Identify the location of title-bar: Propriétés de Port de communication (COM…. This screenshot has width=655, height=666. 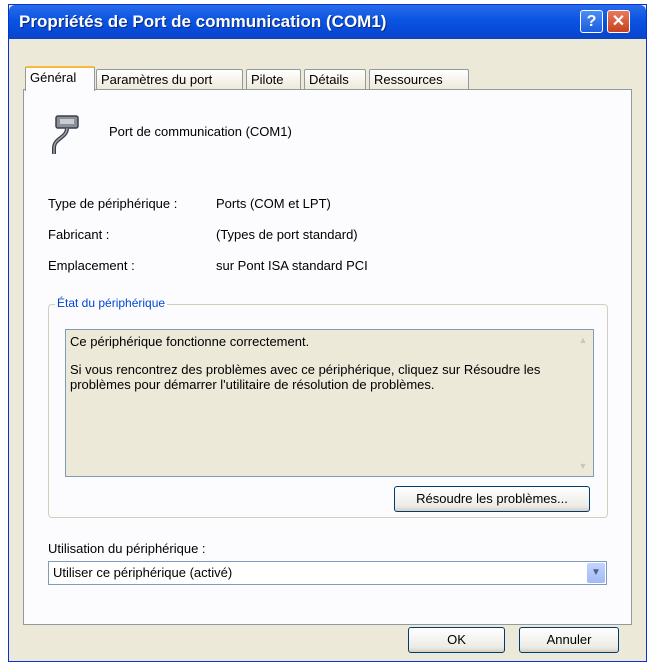
(327, 22).